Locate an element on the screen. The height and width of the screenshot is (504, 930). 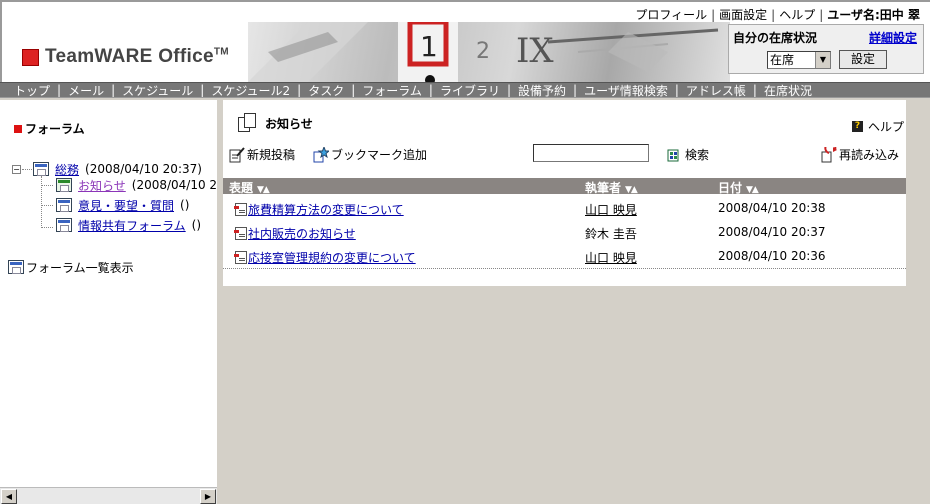
nav-item-presence: 在席状況 is located at coordinates (788, 90).